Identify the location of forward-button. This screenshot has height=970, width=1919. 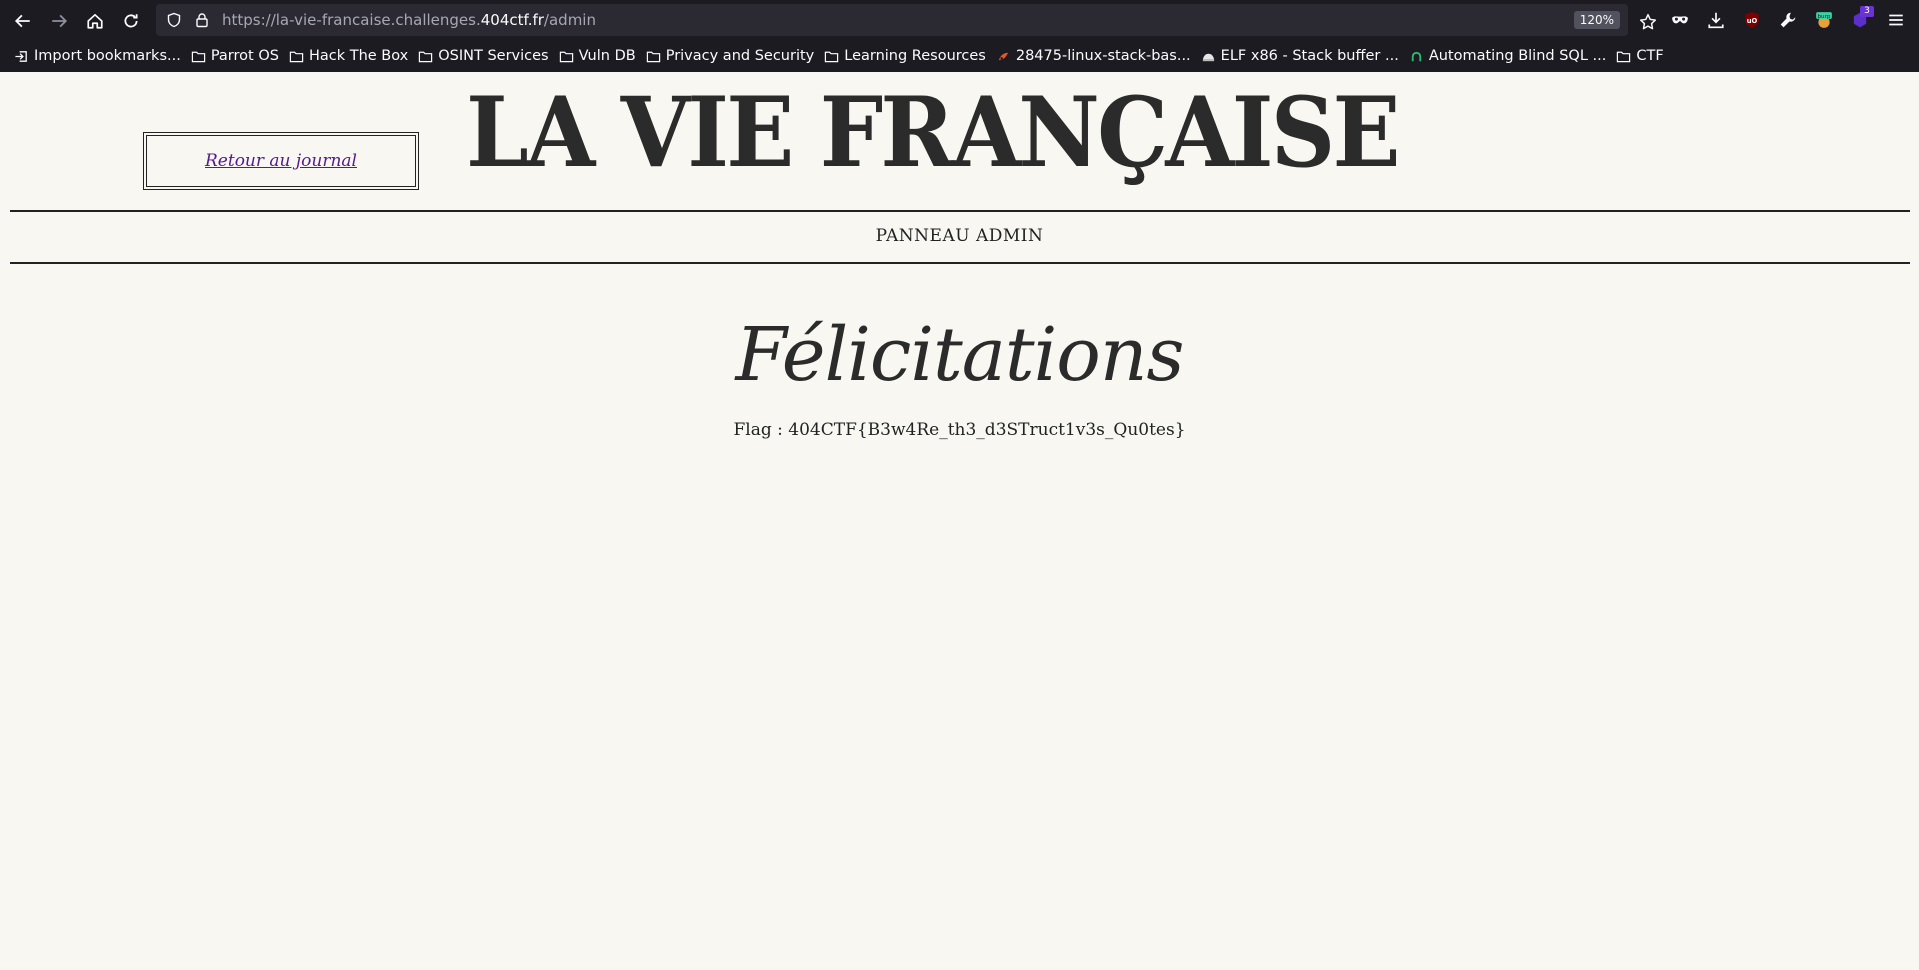
(59, 21).